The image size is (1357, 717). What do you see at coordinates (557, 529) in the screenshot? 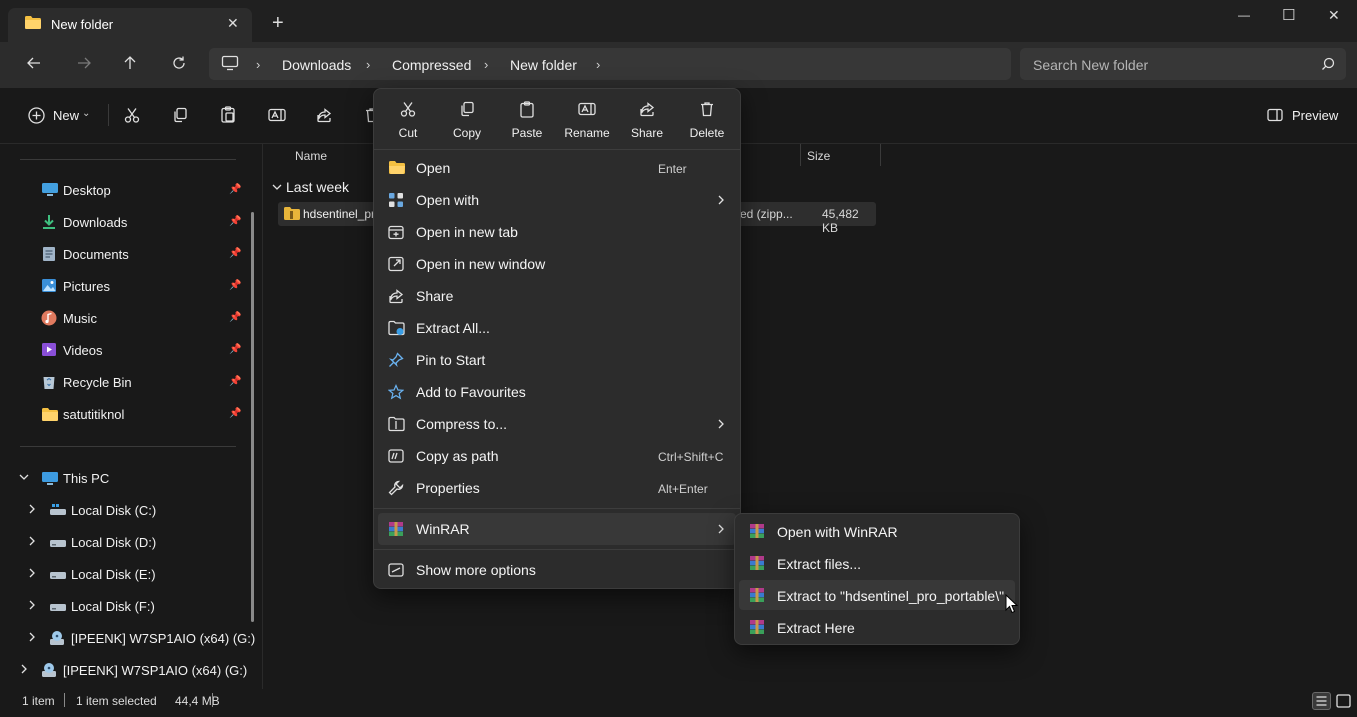
I see `menu-item-winrar: WinRAR` at bounding box center [557, 529].